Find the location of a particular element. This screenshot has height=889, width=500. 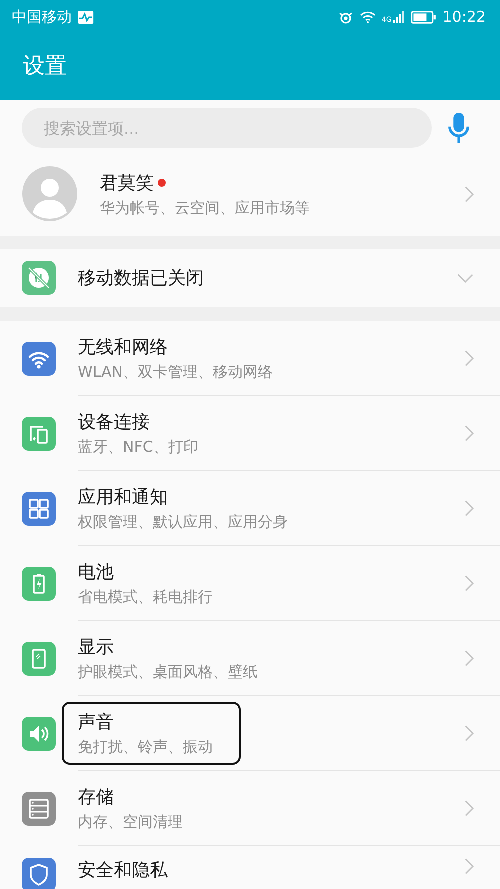

carrier-name: 中国移动 is located at coordinates (42, 17).